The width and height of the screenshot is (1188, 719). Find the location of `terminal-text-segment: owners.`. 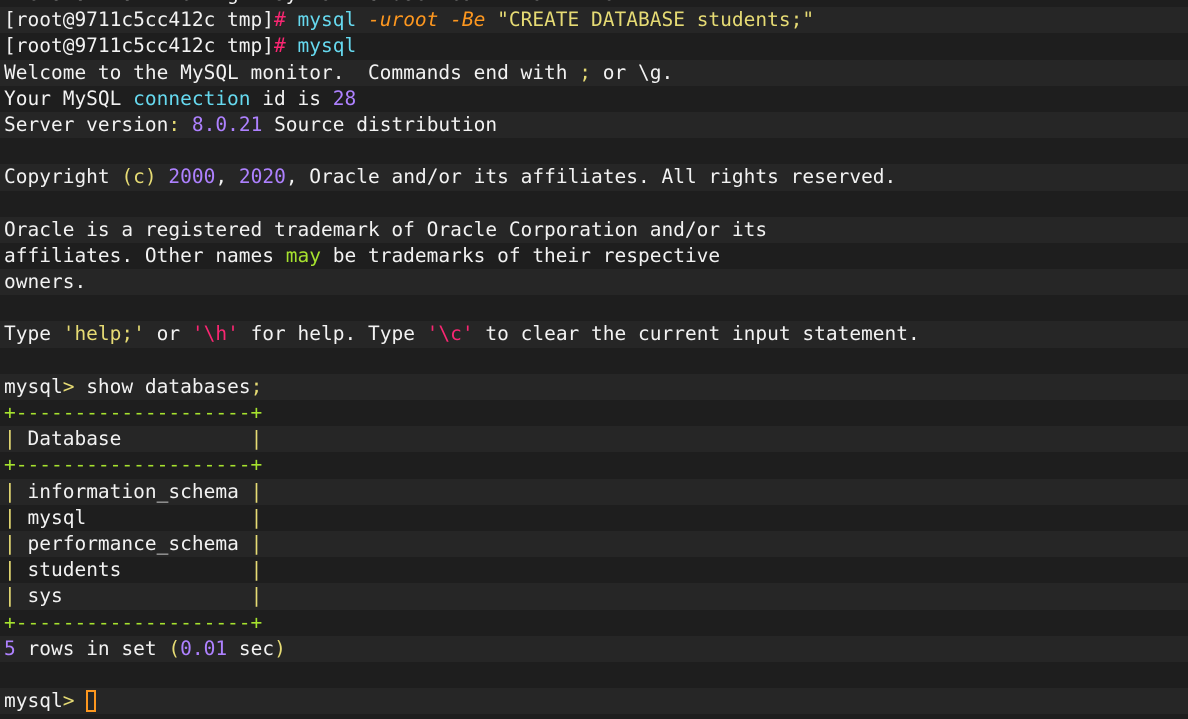

terminal-text-segment: owners. is located at coordinates (45, 282).